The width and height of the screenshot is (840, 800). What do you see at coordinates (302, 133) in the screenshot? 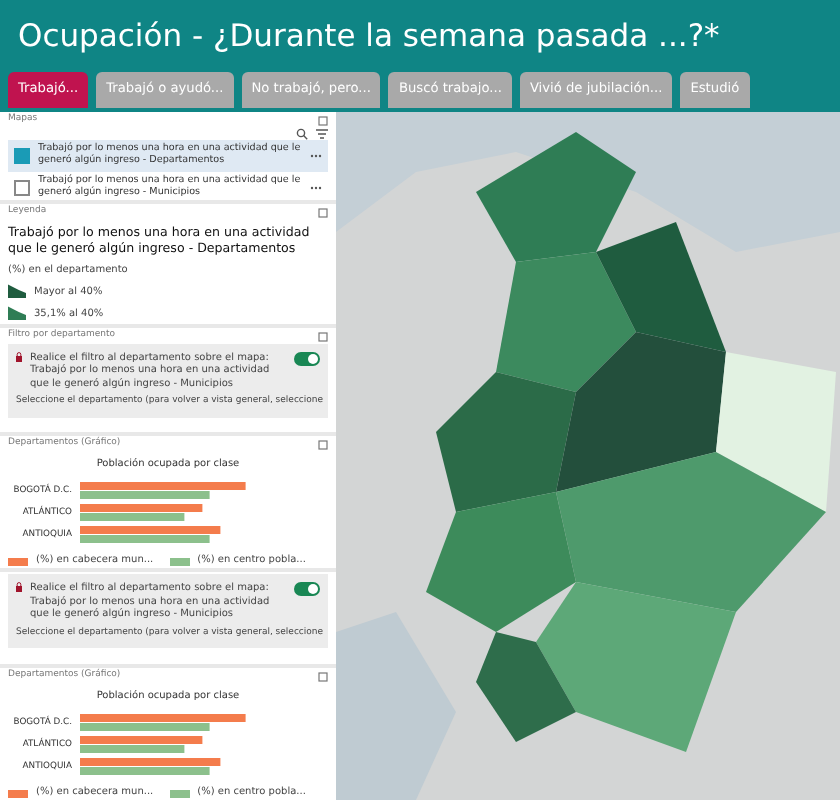
I see `search-icon` at bounding box center [302, 133].